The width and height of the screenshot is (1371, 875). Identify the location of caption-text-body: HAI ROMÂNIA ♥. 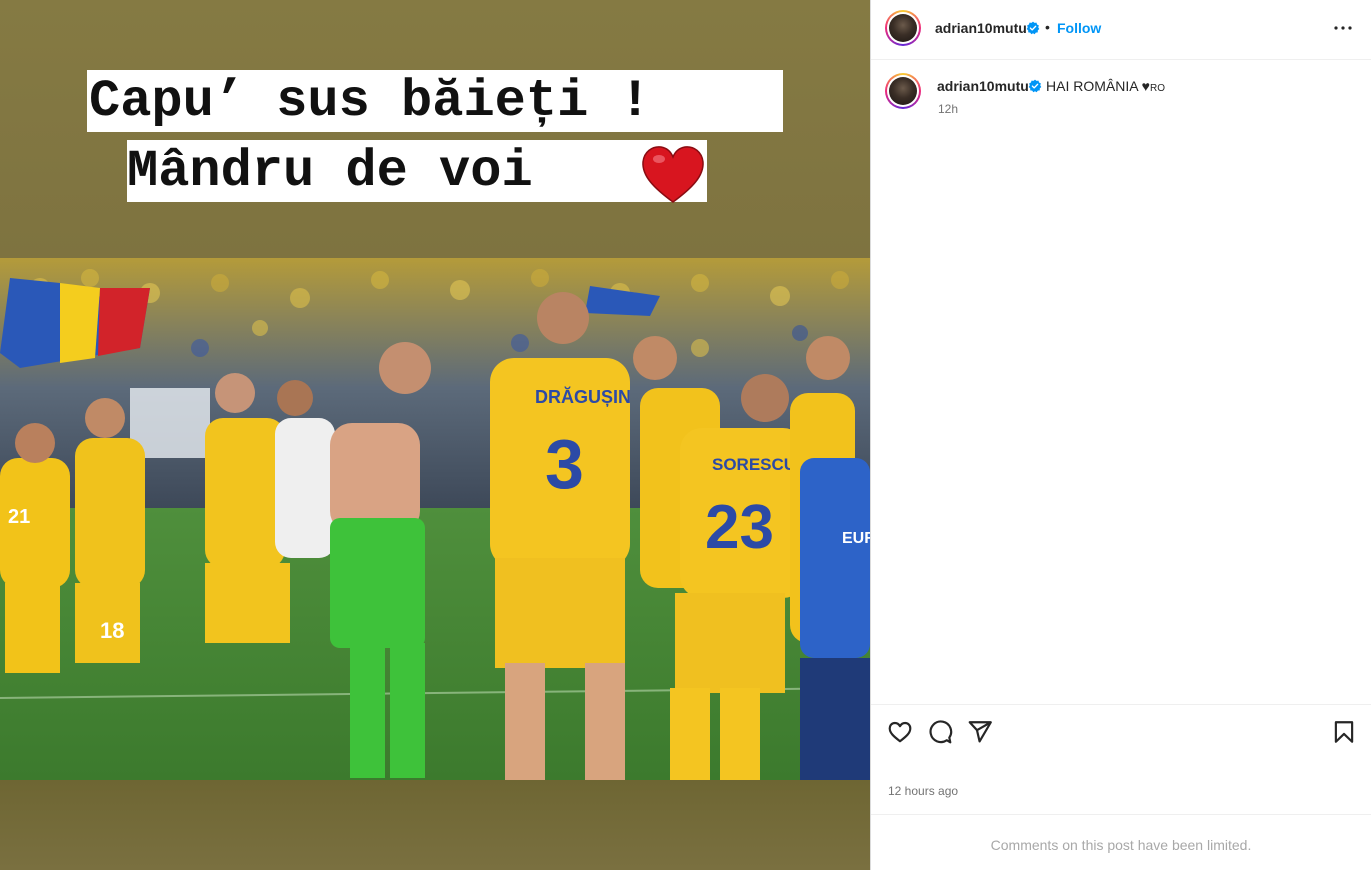
(1098, 86).